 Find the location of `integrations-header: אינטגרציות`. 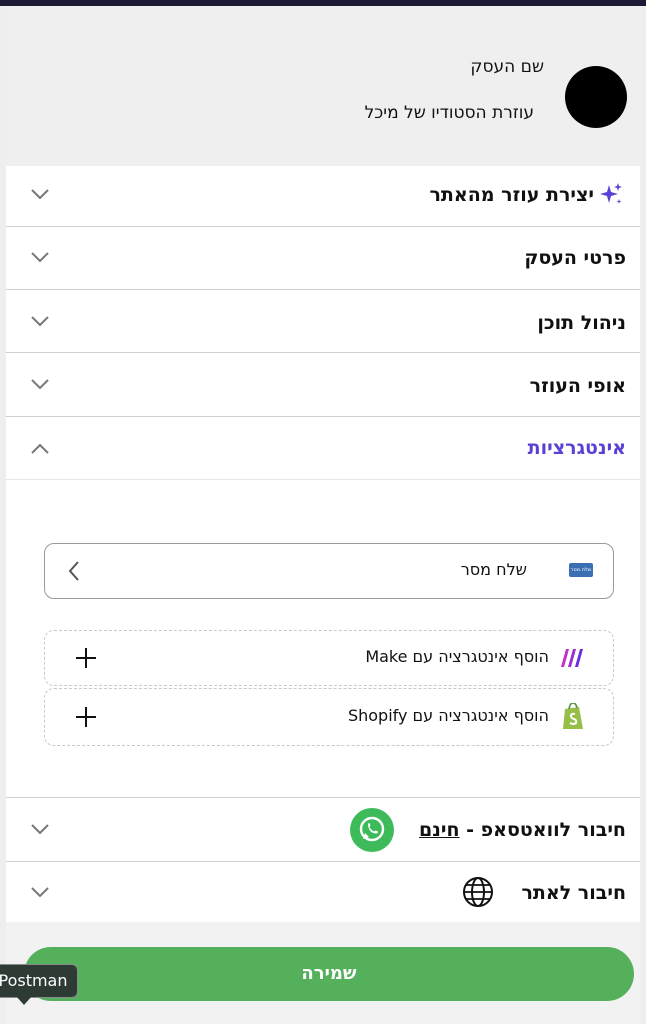

integrations-header: אינטגרציות is located at coordinates (323, 448).